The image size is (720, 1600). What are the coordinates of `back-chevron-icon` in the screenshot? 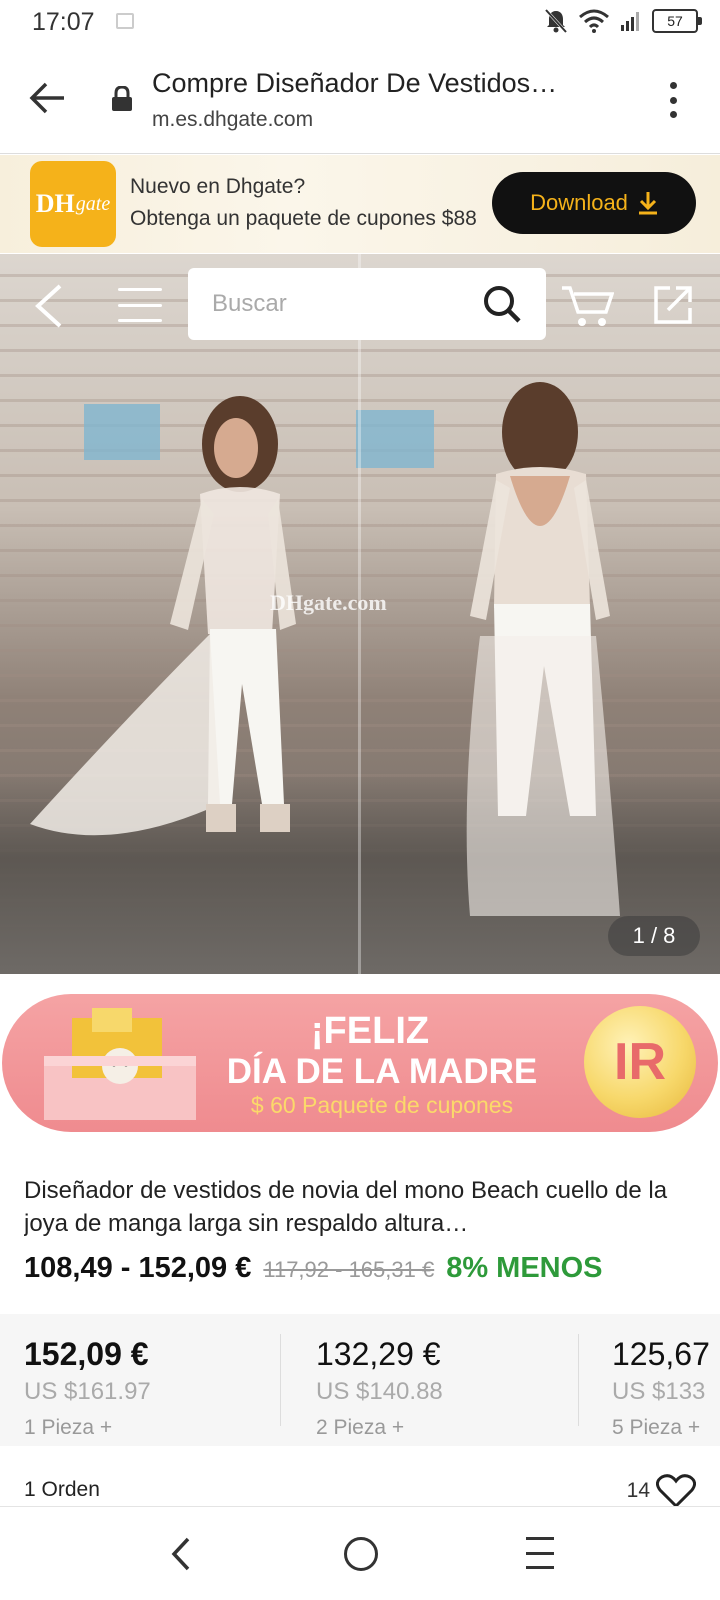 It's located at (48, 306).